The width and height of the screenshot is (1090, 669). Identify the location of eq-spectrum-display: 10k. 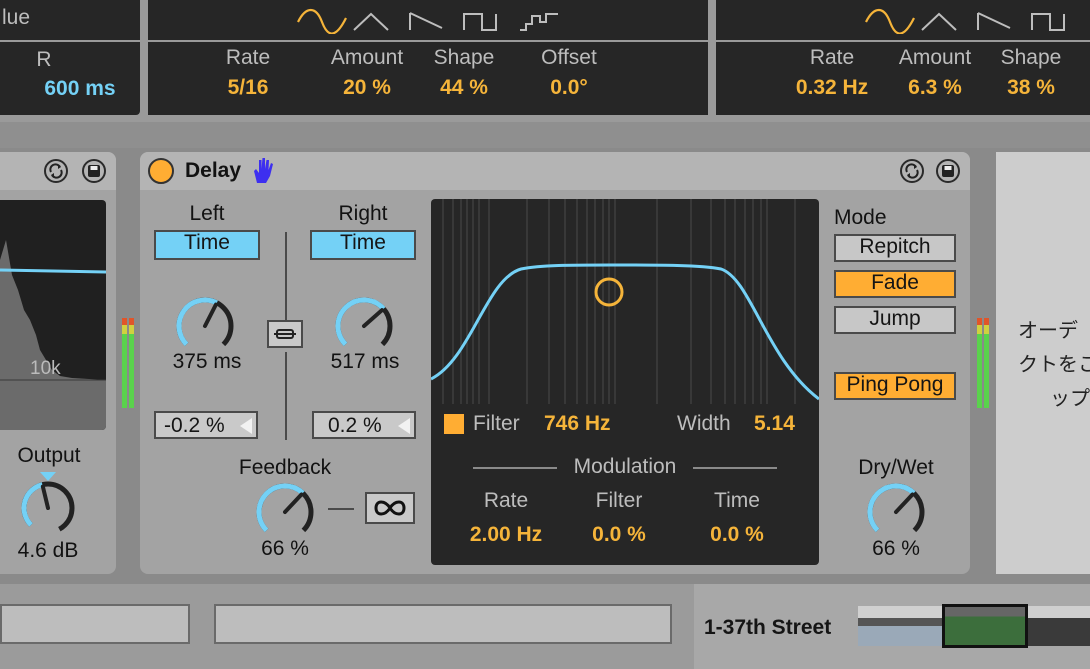
(53, 315).